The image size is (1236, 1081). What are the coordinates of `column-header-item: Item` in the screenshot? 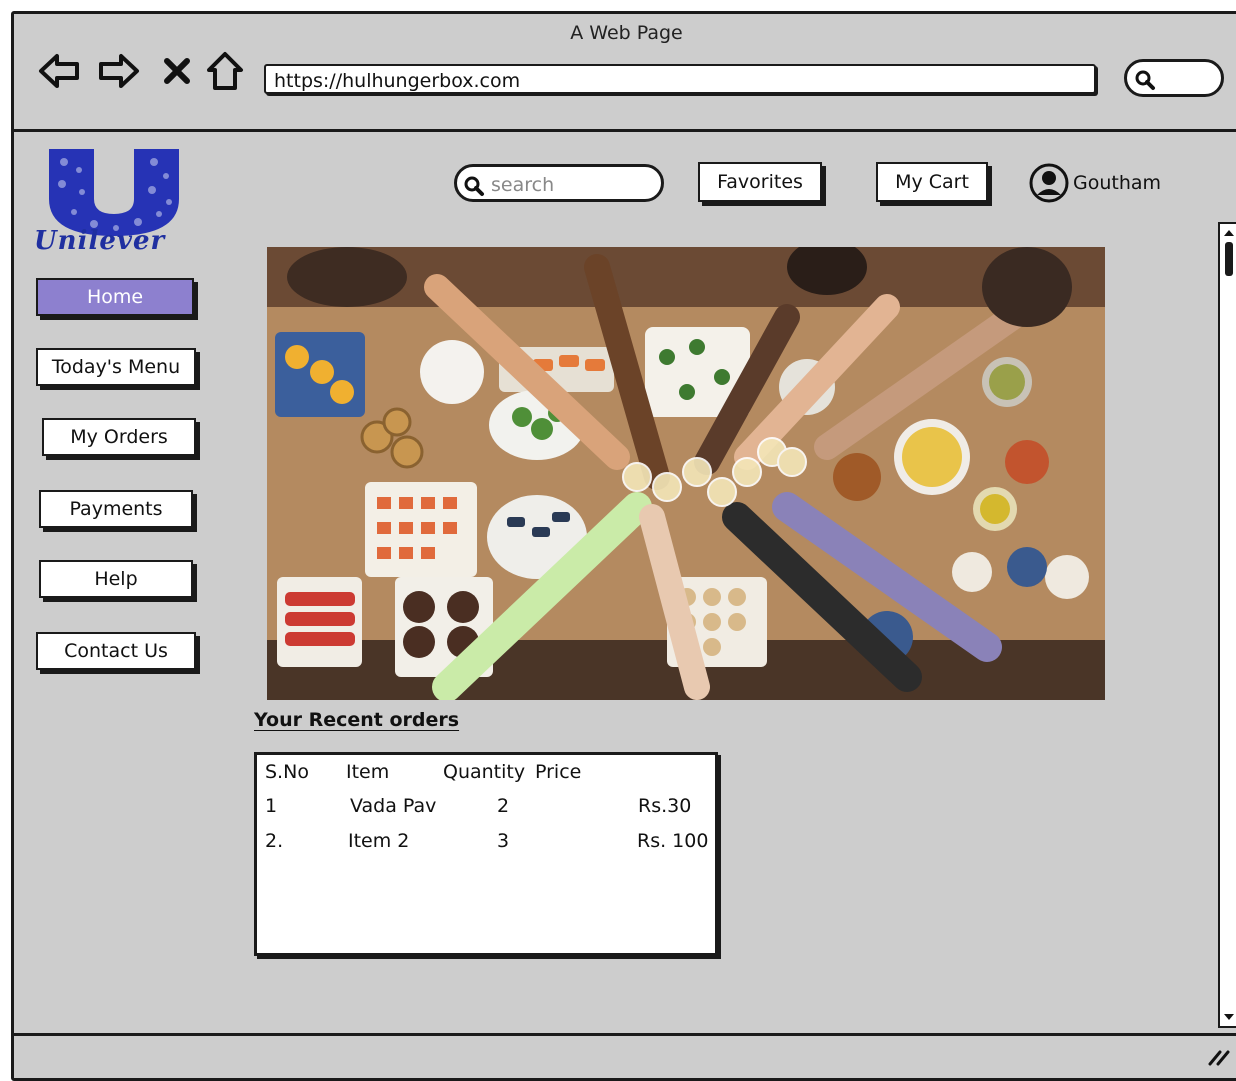 It's located at (368, 772).